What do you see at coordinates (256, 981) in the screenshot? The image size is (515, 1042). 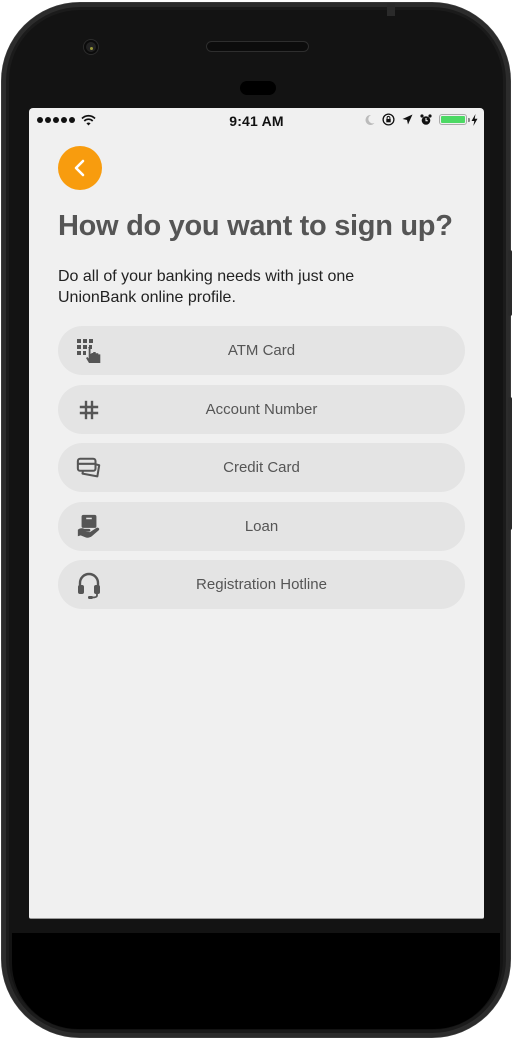 I see `phone-chin` at bounding box center [256, 981].